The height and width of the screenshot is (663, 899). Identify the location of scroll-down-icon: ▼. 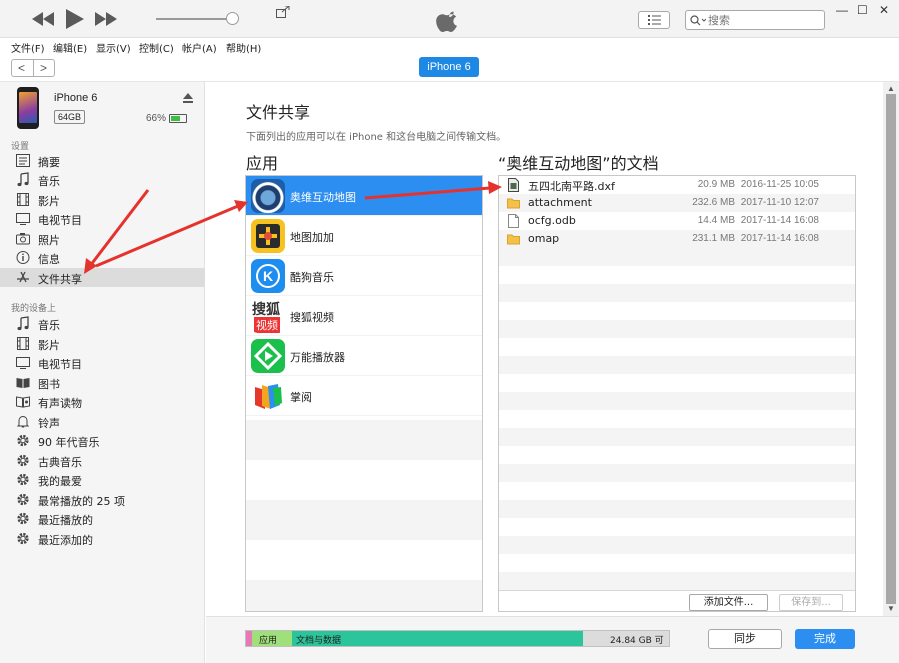
(891, 608).